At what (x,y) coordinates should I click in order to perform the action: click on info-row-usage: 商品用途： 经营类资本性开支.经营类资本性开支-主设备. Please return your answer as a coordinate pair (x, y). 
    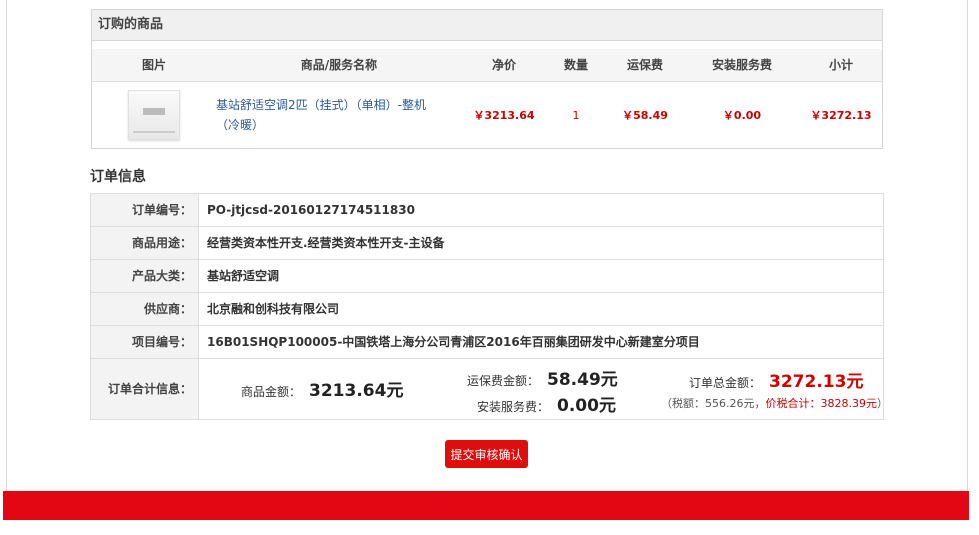
    Looking at the image, I should click on (487, 243).